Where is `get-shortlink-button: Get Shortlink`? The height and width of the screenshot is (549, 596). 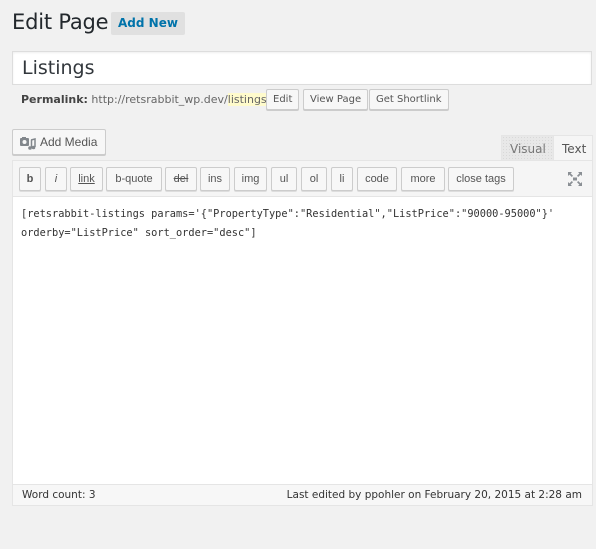 get-shortlink-button: Get Shortlink is located at coordinates (409, 99).